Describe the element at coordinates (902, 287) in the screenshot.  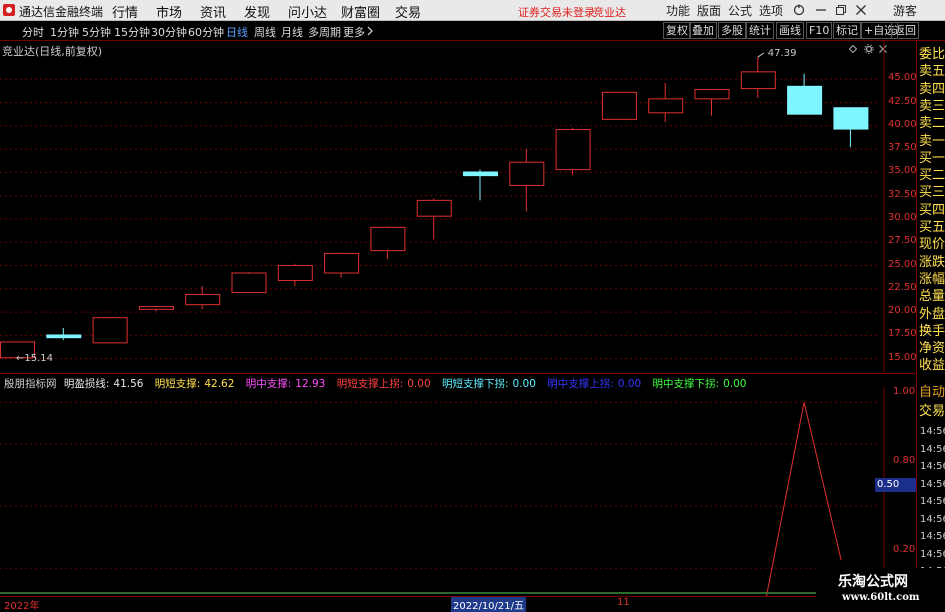
I see `price-tick: 22.50` at that location.